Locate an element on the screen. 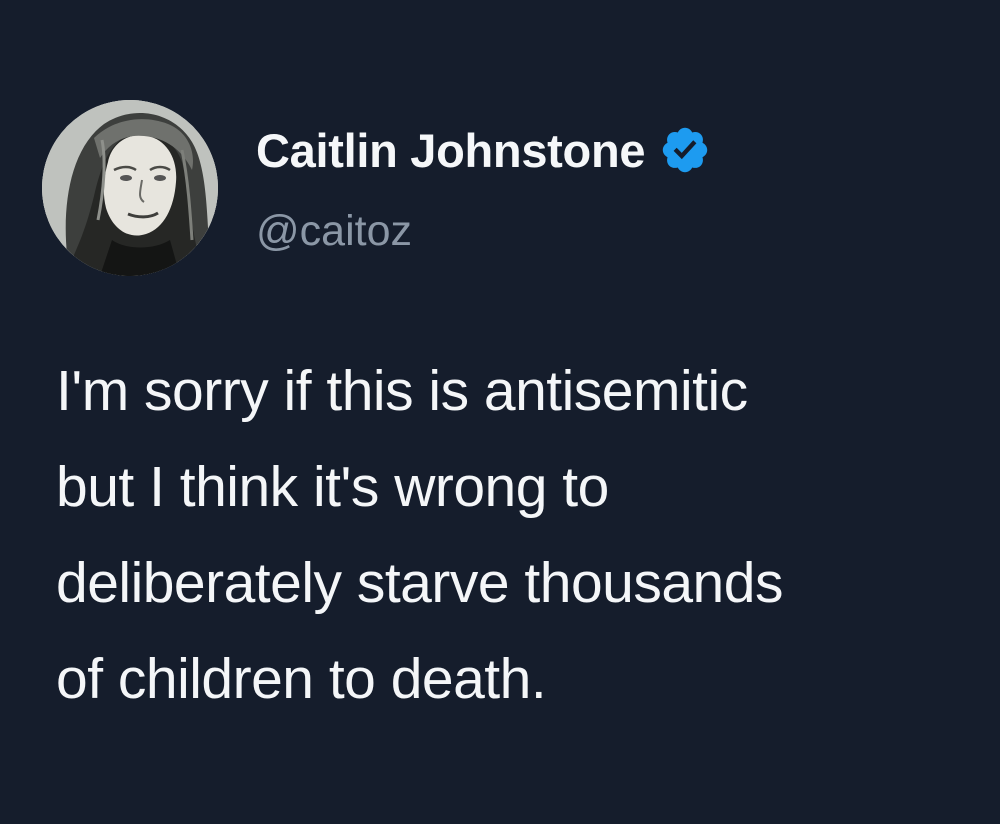 The image size is (1000, 824). avatar-portrait-icon is located at coordinates (130, 188).